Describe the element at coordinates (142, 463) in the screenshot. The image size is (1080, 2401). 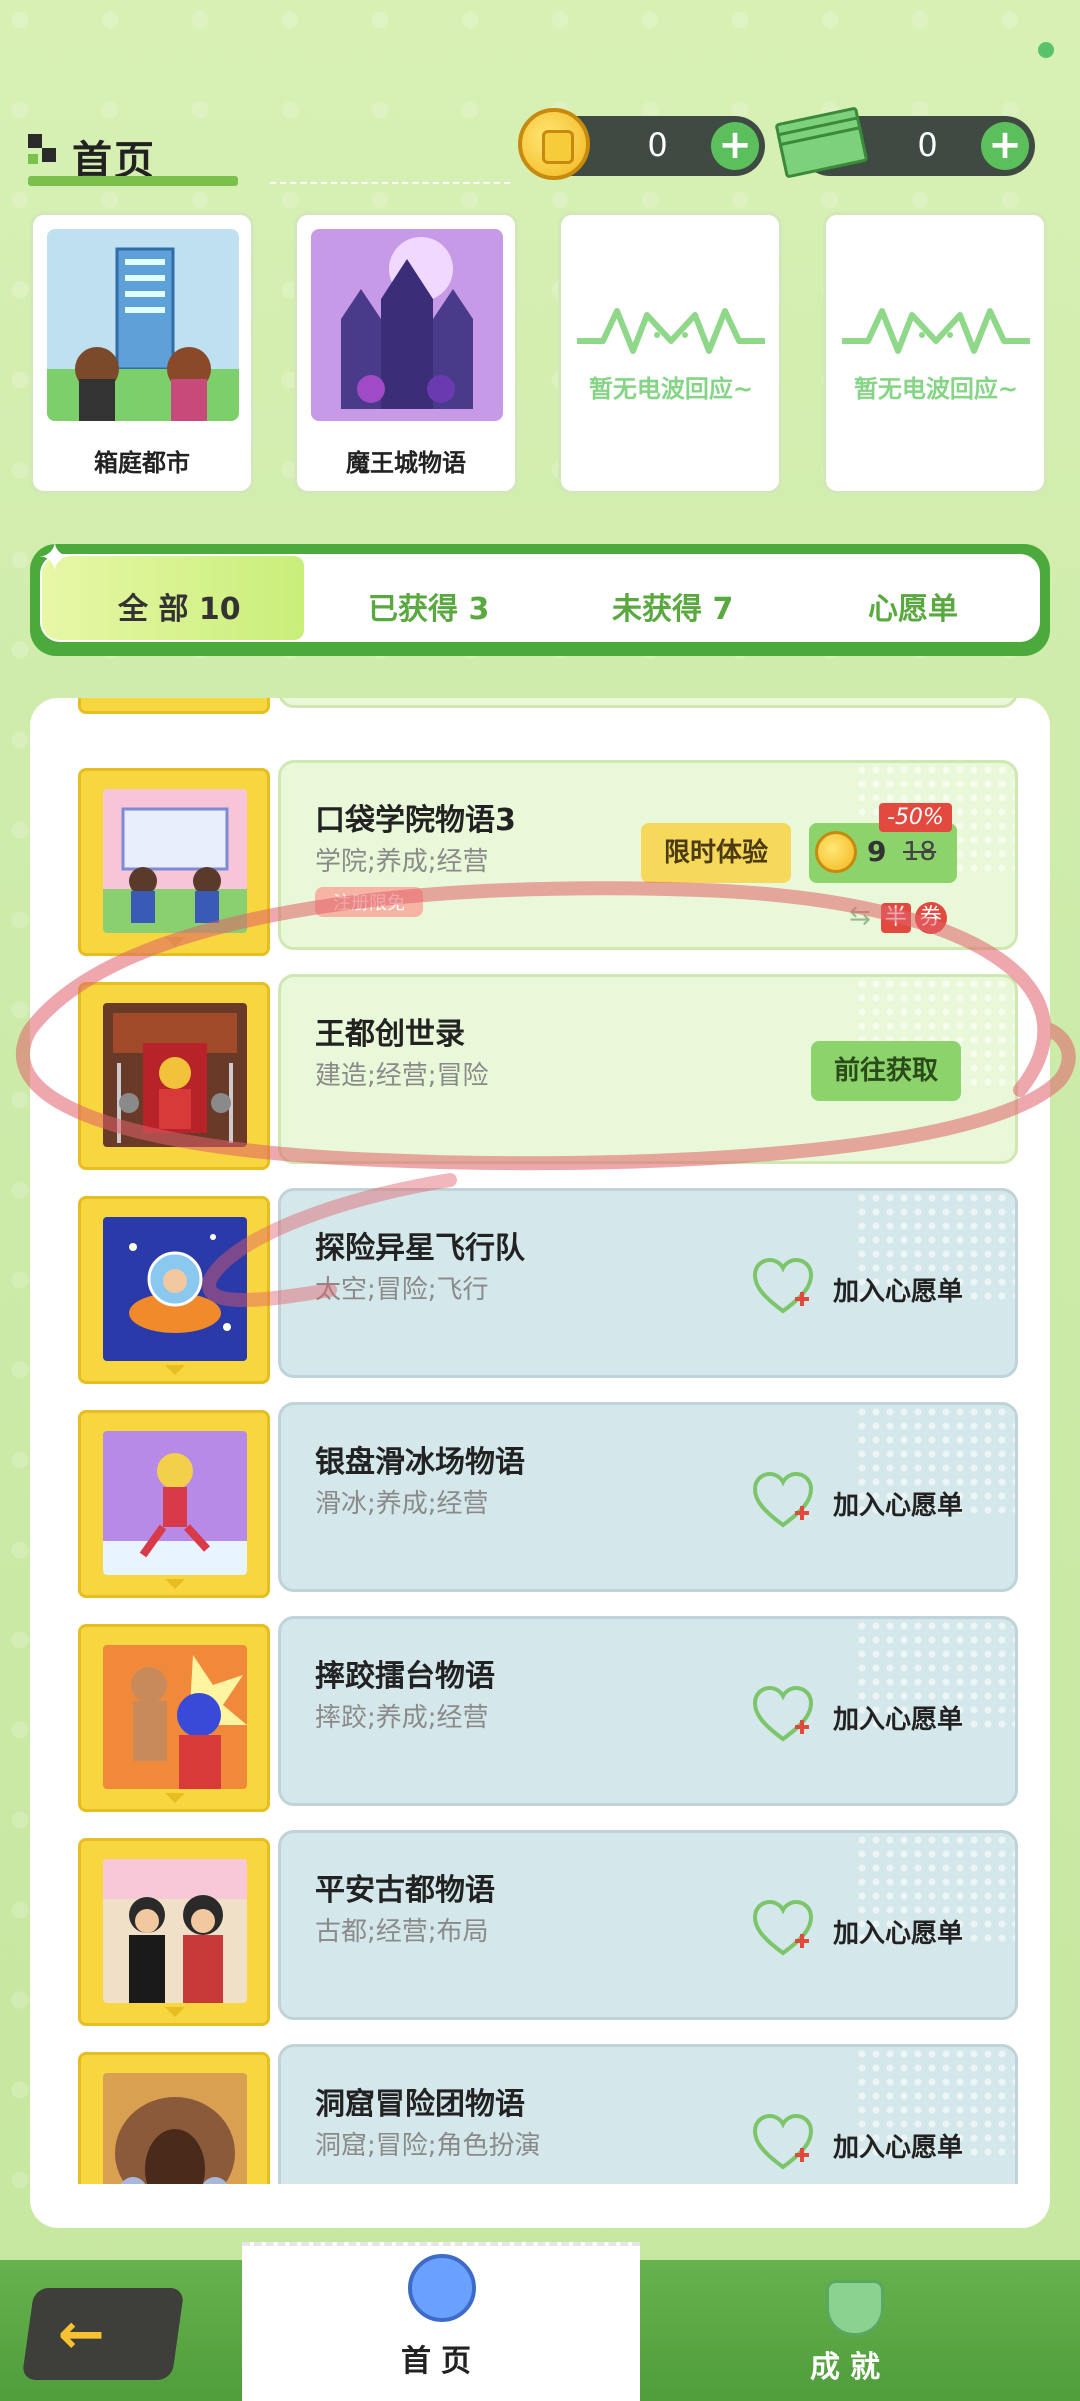
I see `game-name: 箱庭都市` at that location.